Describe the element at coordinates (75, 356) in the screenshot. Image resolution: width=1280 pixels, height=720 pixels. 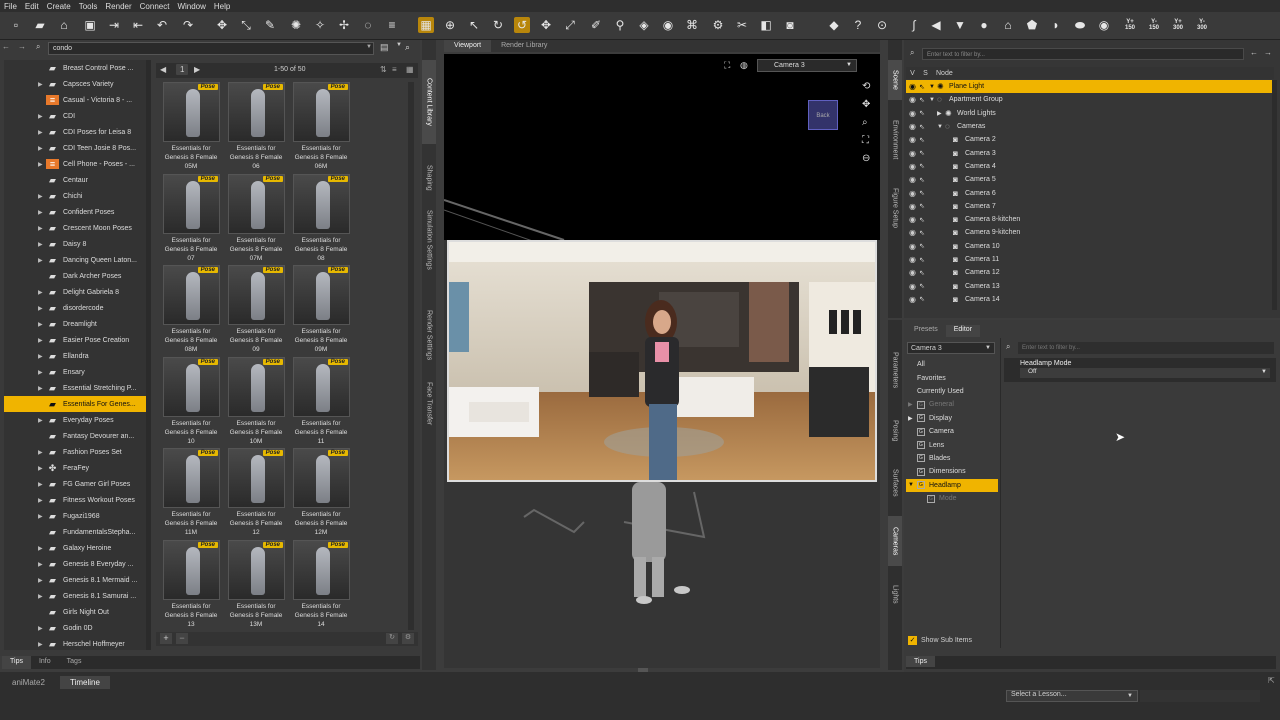
I see `tree-item: ▶ ▰ Ellandra` at that location.